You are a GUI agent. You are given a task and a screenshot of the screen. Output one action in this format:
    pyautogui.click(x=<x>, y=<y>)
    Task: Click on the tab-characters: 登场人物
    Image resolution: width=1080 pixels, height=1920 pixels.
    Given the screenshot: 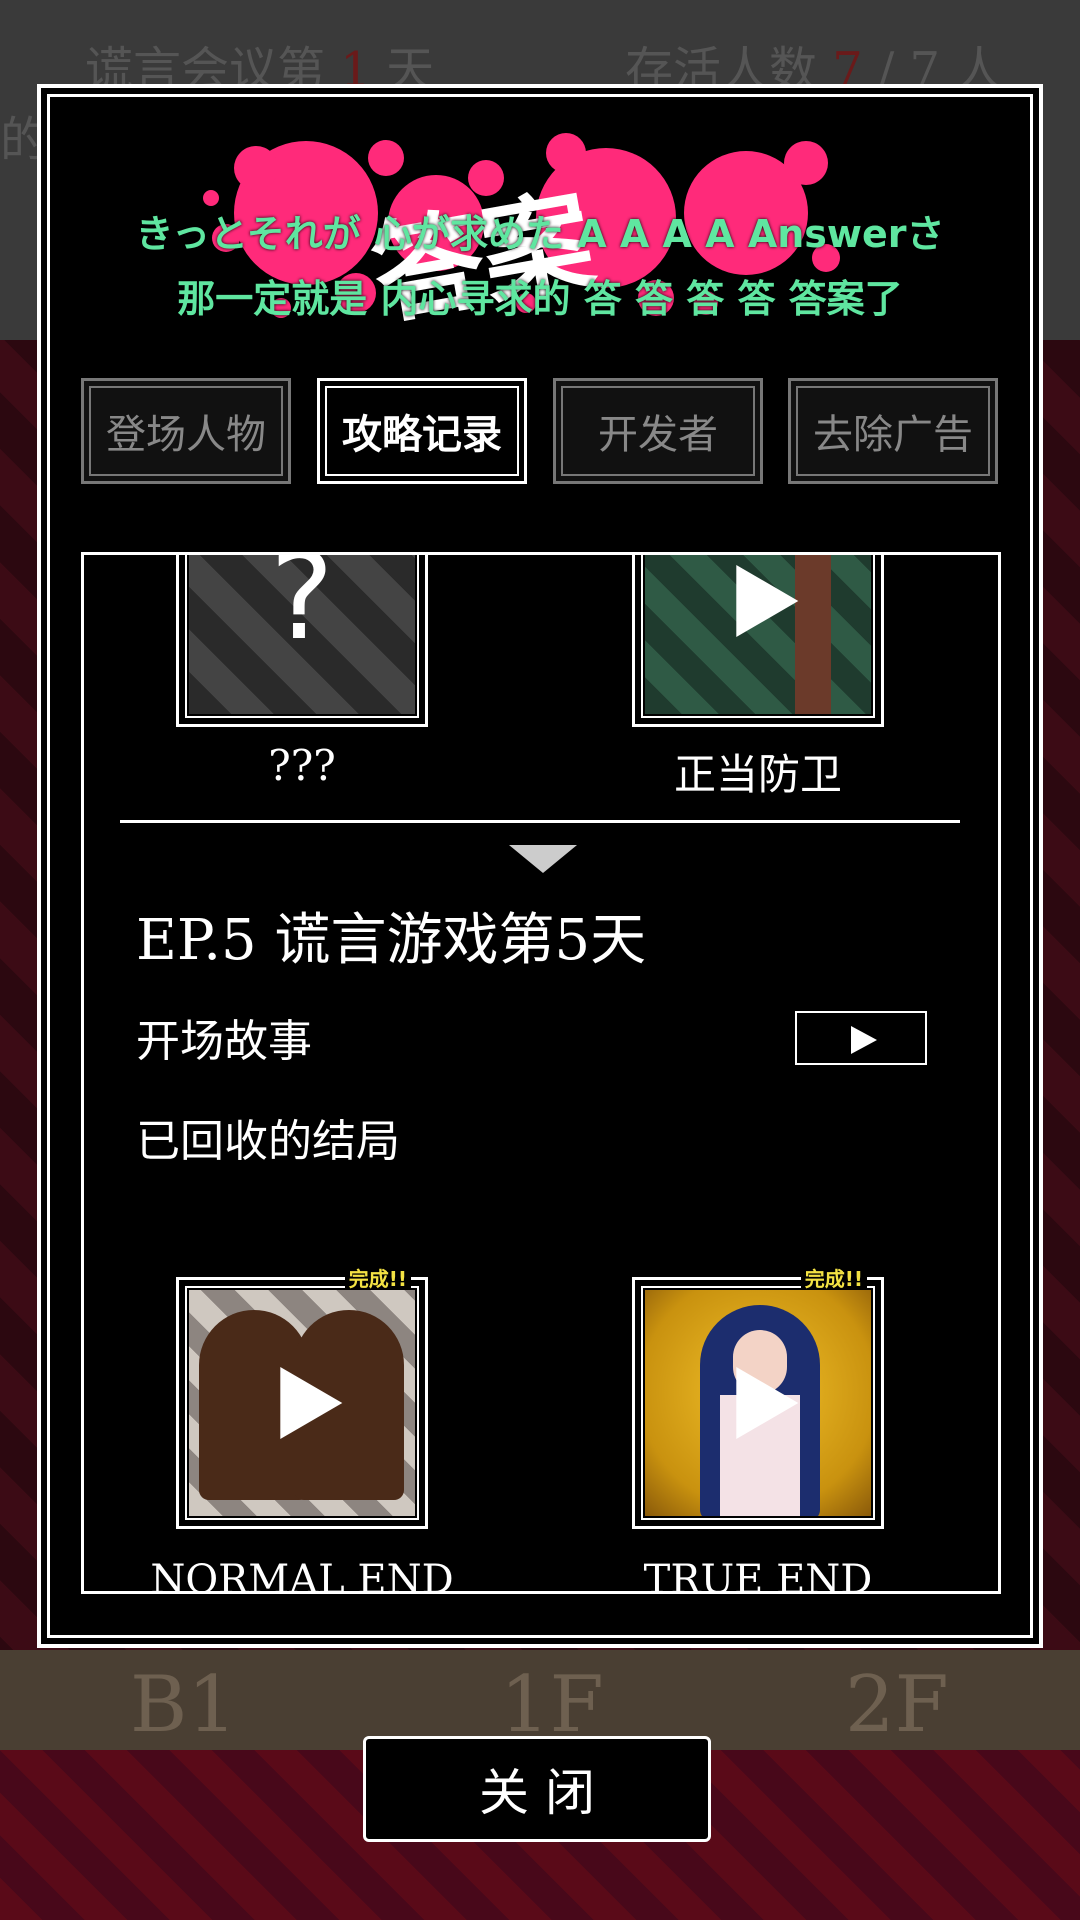 What is the action you would take?
    pyautogui.click(x=186, y=431)
    